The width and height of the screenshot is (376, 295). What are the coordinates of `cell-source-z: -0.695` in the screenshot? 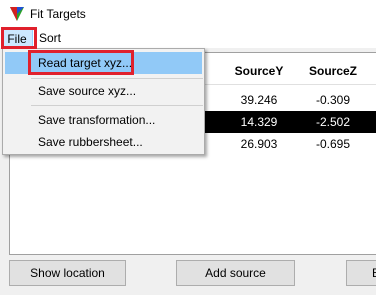 It's located at (333, 144).